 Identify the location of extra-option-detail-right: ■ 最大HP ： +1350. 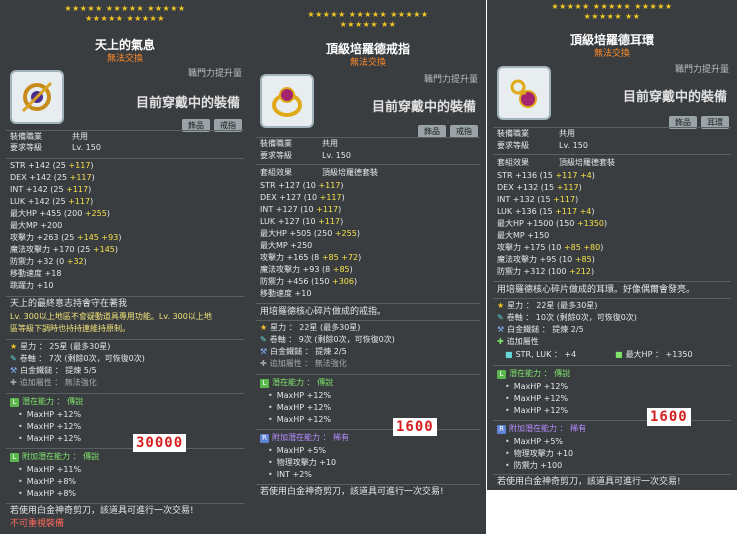
(654, 354).